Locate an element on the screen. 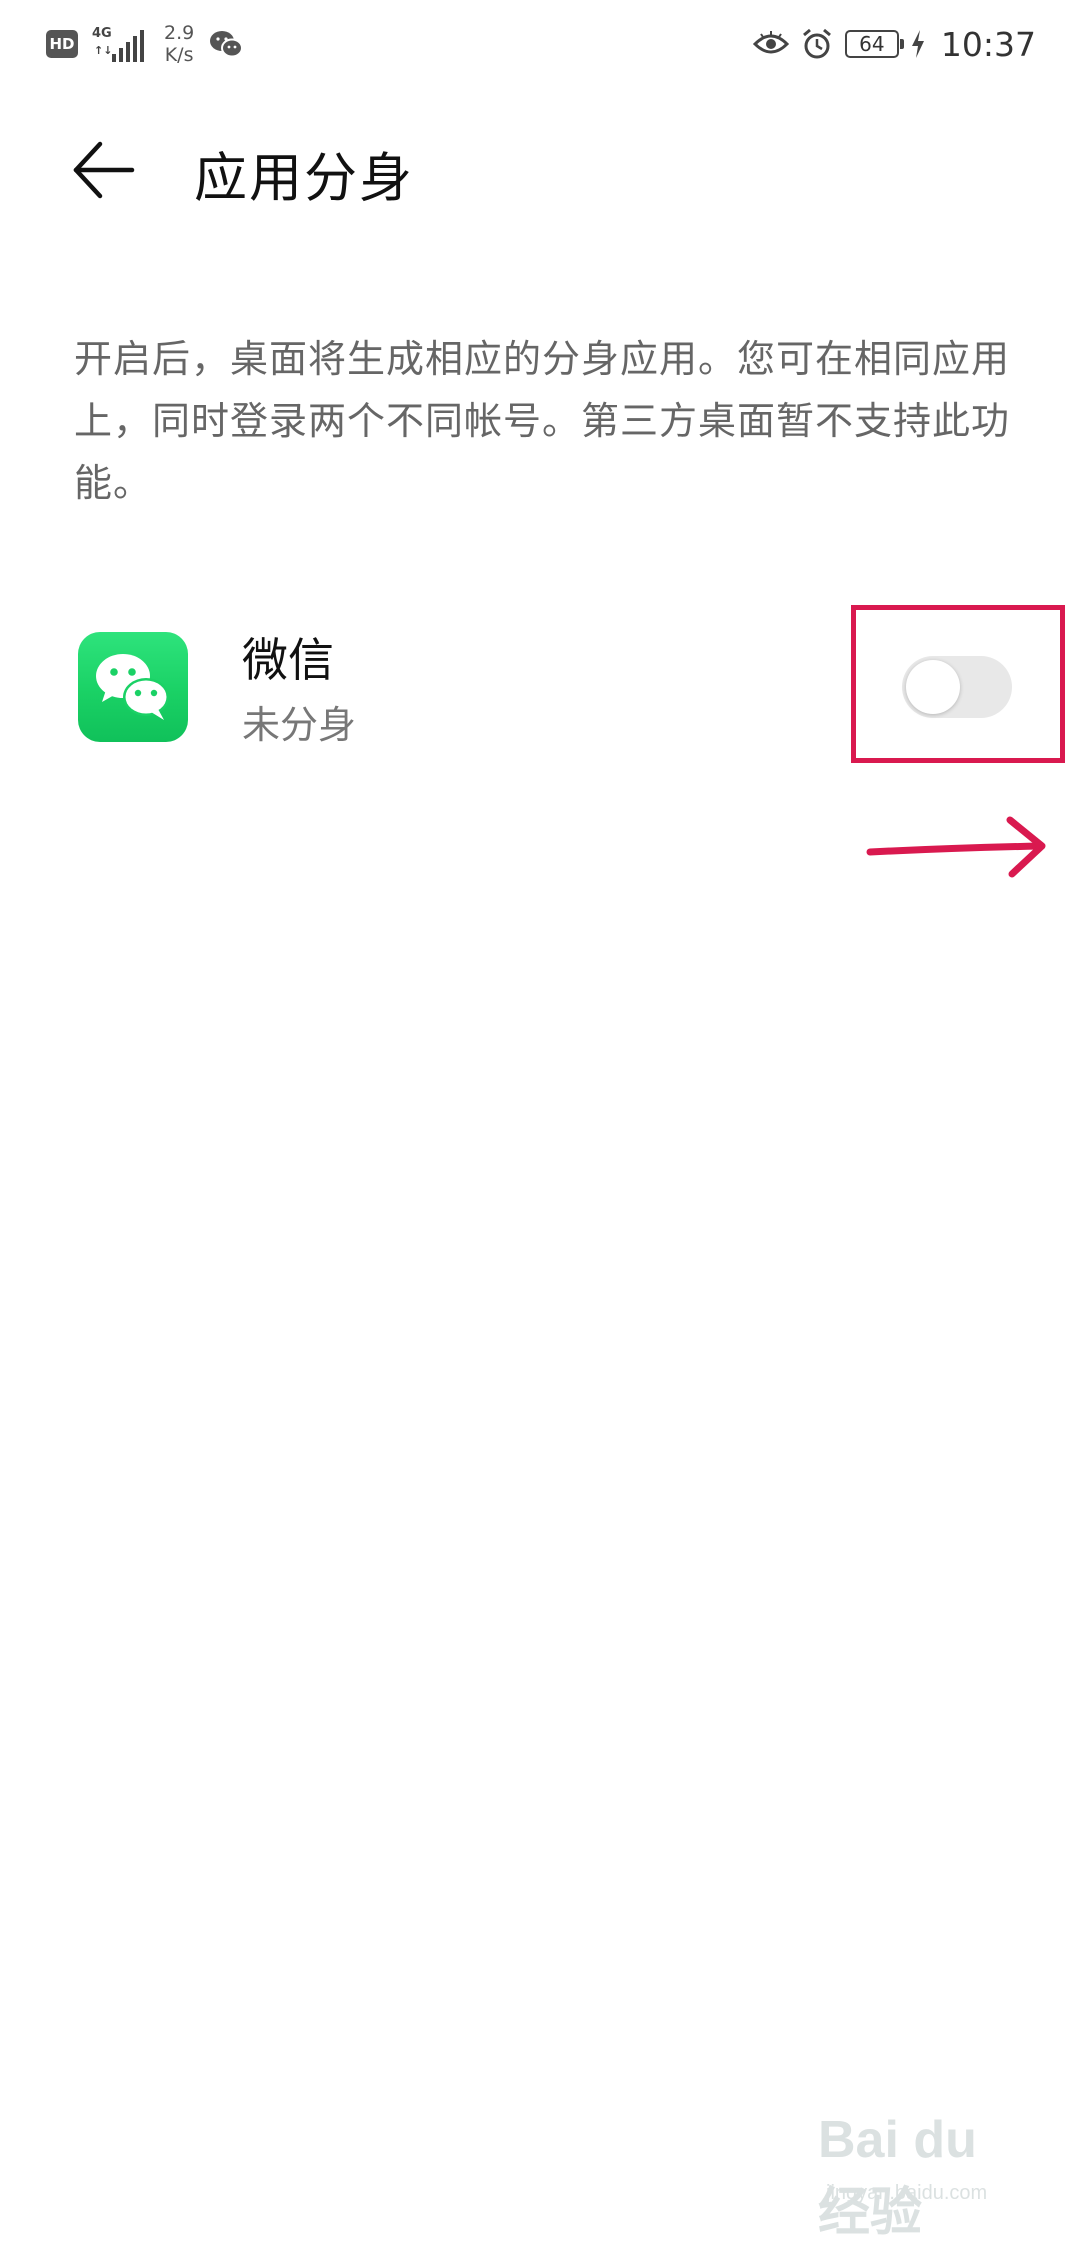  annotation-arrow-right-icon is located at coordinates (956, 847).